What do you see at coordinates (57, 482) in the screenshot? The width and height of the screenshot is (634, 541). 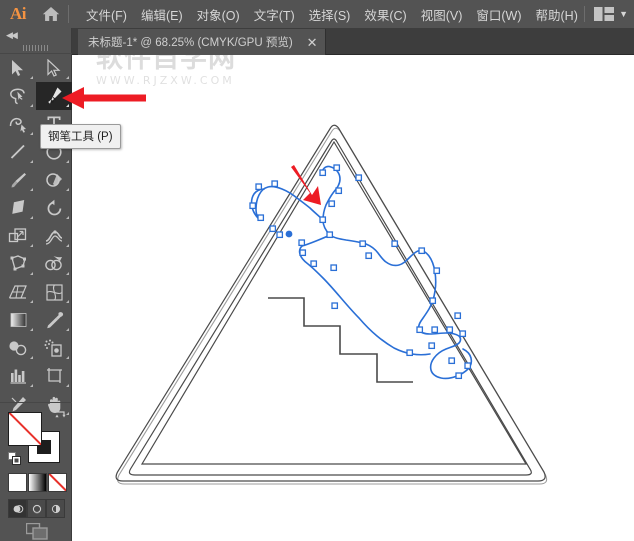 I see `none-button` at bounding box center [57, 482].